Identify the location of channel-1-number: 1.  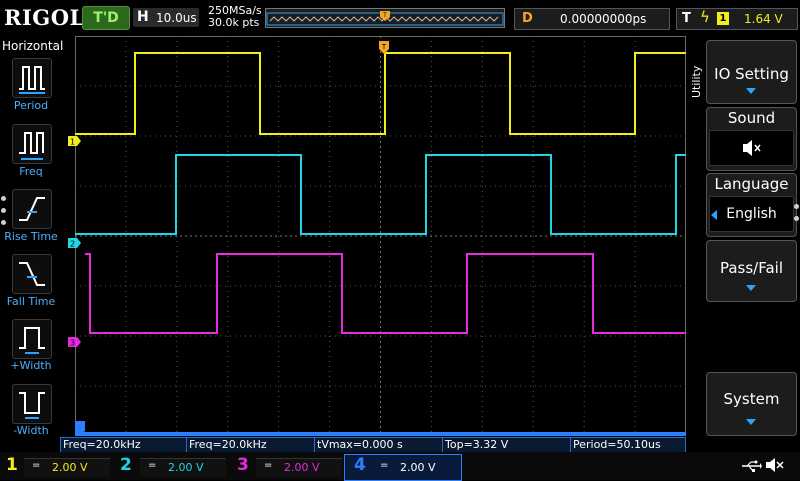
(12, 465).